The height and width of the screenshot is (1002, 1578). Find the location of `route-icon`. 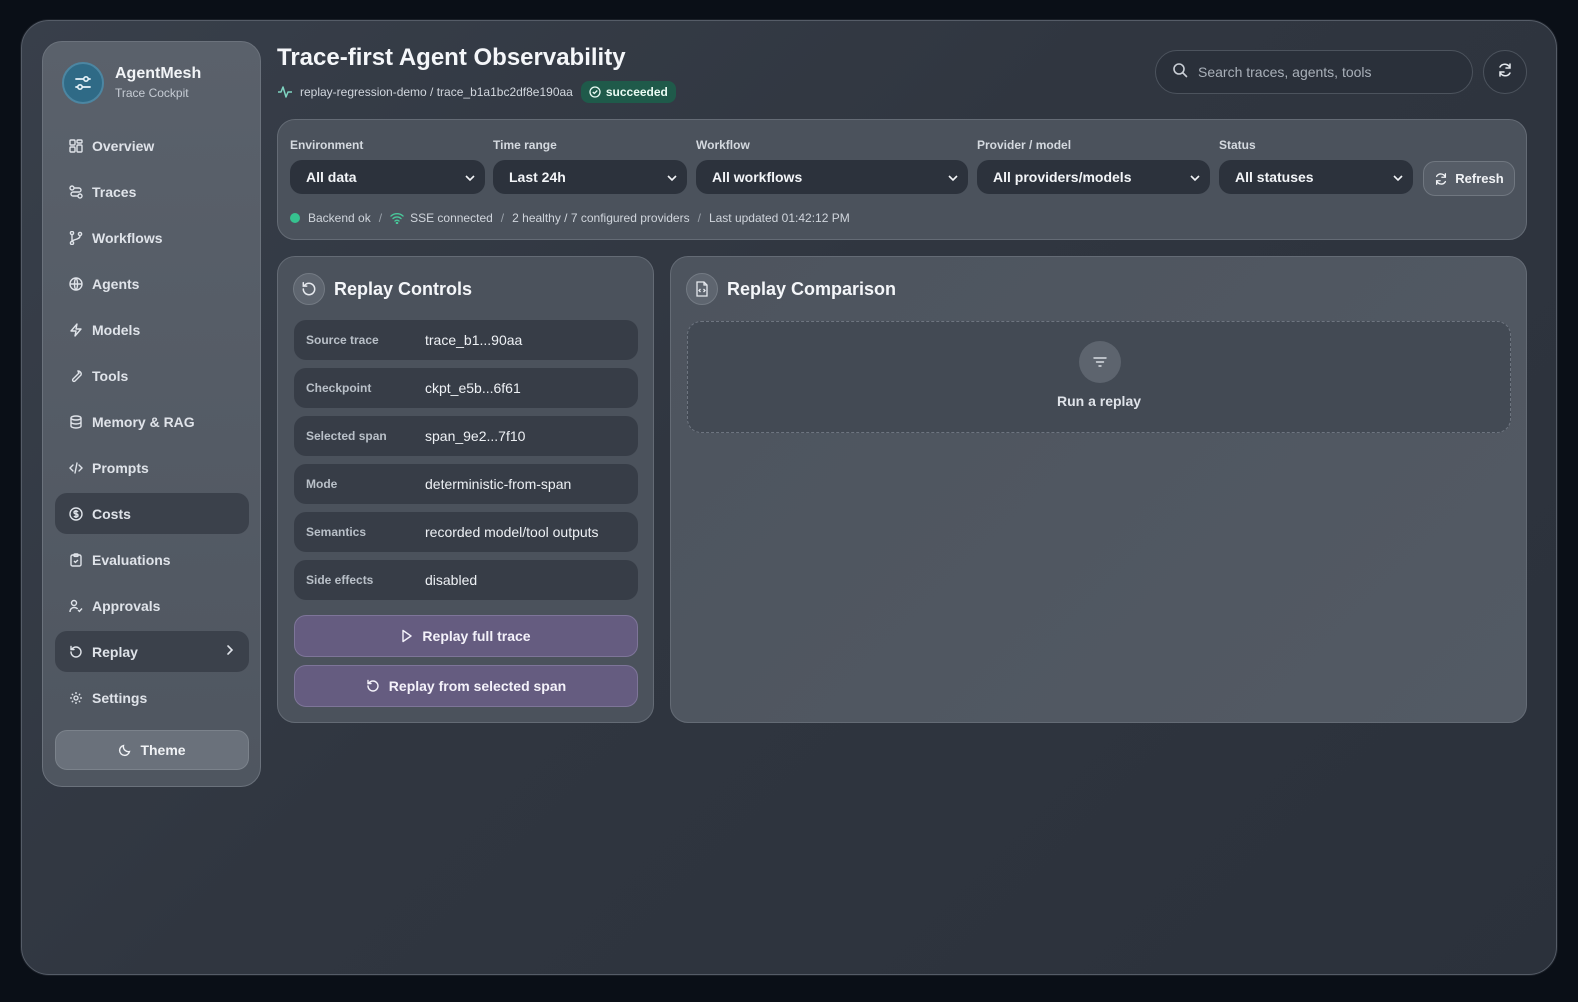

route-icon is located at coordinates (76, 192).